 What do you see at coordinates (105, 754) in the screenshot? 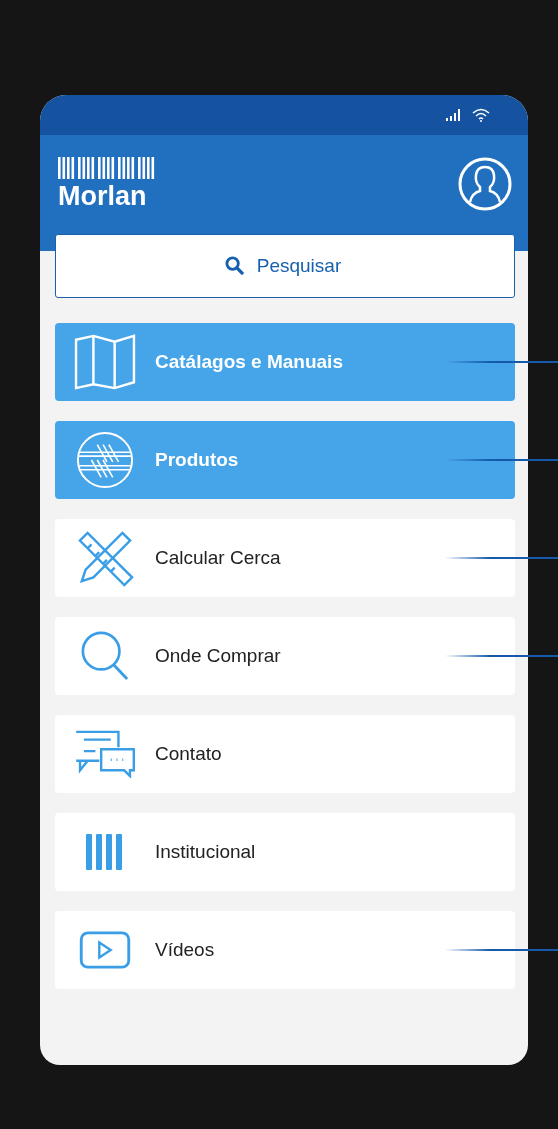
I see `chat-bubbles-icon` at bounding box center [105, 754].